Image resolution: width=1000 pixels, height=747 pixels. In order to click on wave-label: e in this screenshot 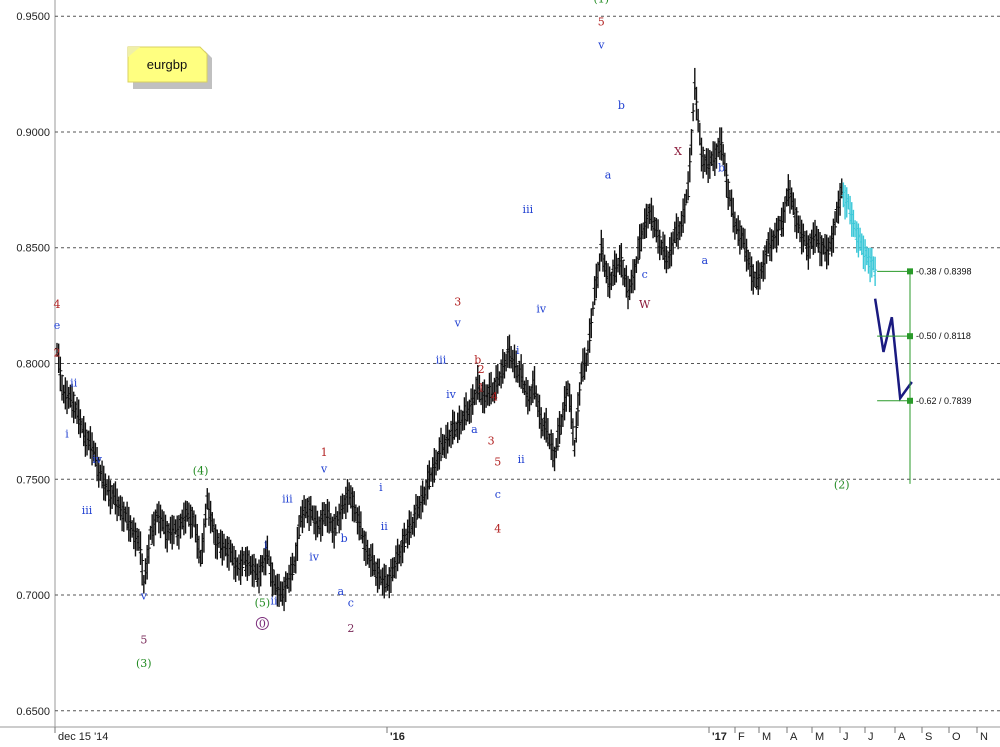, I will do `click(57, 325)`.